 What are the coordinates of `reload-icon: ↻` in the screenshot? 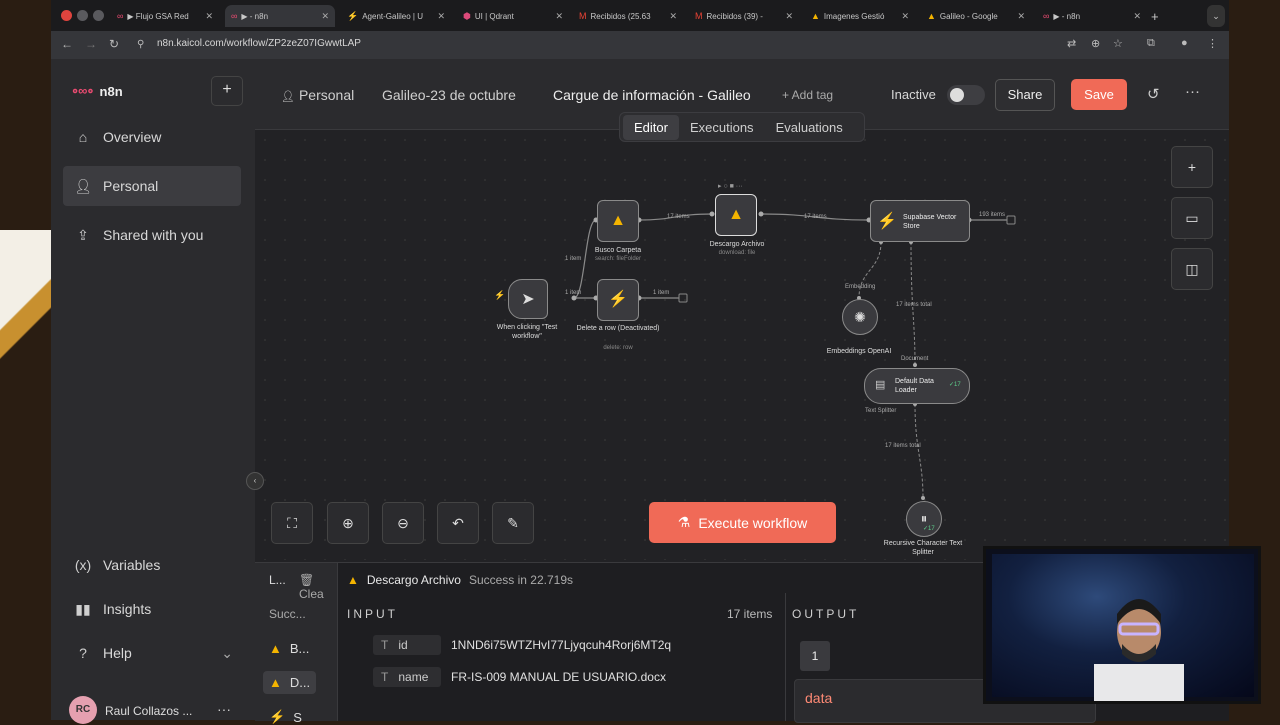 It's located at (114, 44).